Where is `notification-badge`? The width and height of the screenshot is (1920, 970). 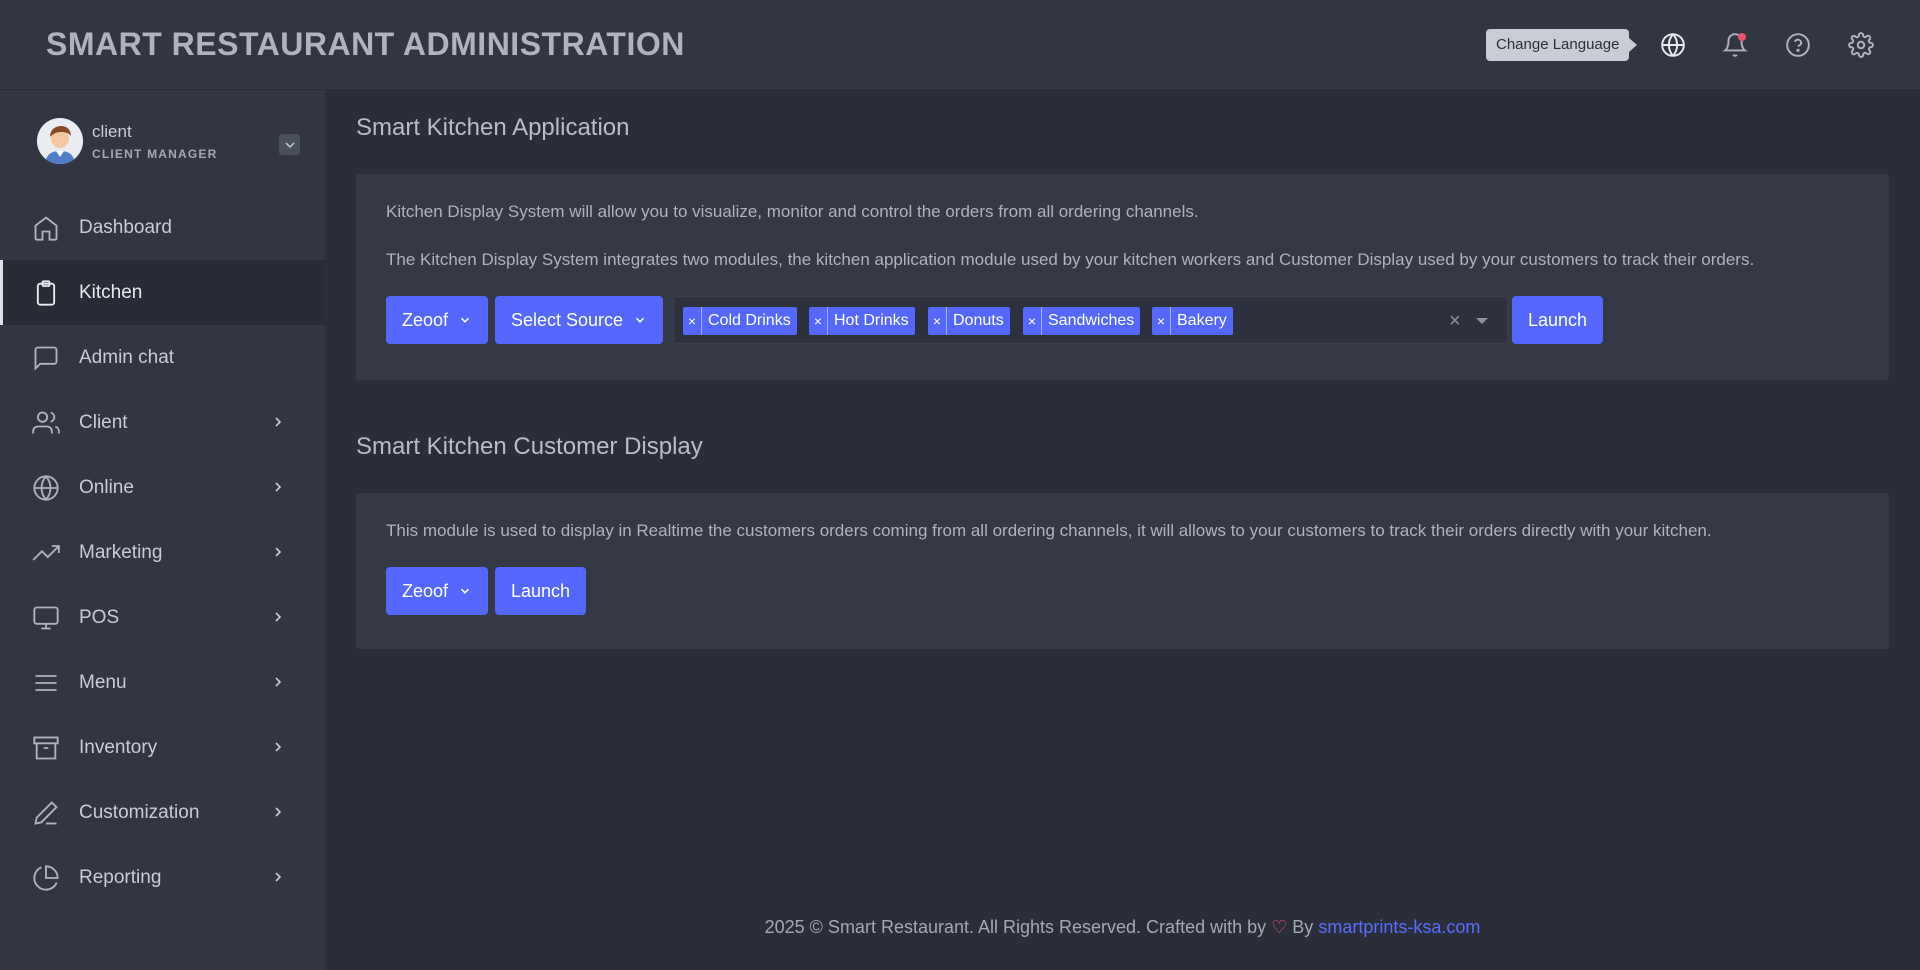
notification-badge is located at coordinates (1742, 37).